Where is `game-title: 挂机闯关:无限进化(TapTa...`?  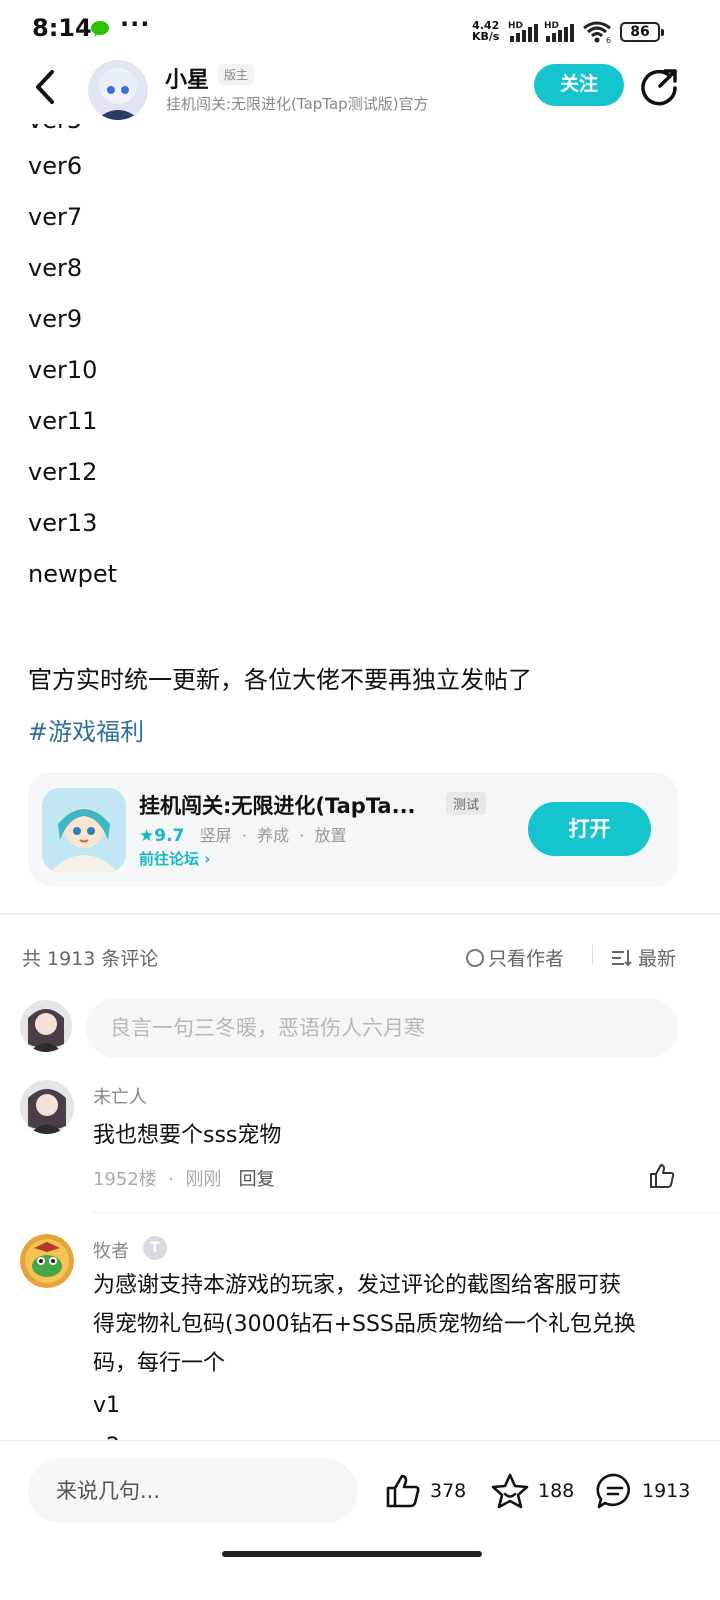
game-title: 挂机闯关:无限进化(TapTa... is located at coordinates (277, 805).